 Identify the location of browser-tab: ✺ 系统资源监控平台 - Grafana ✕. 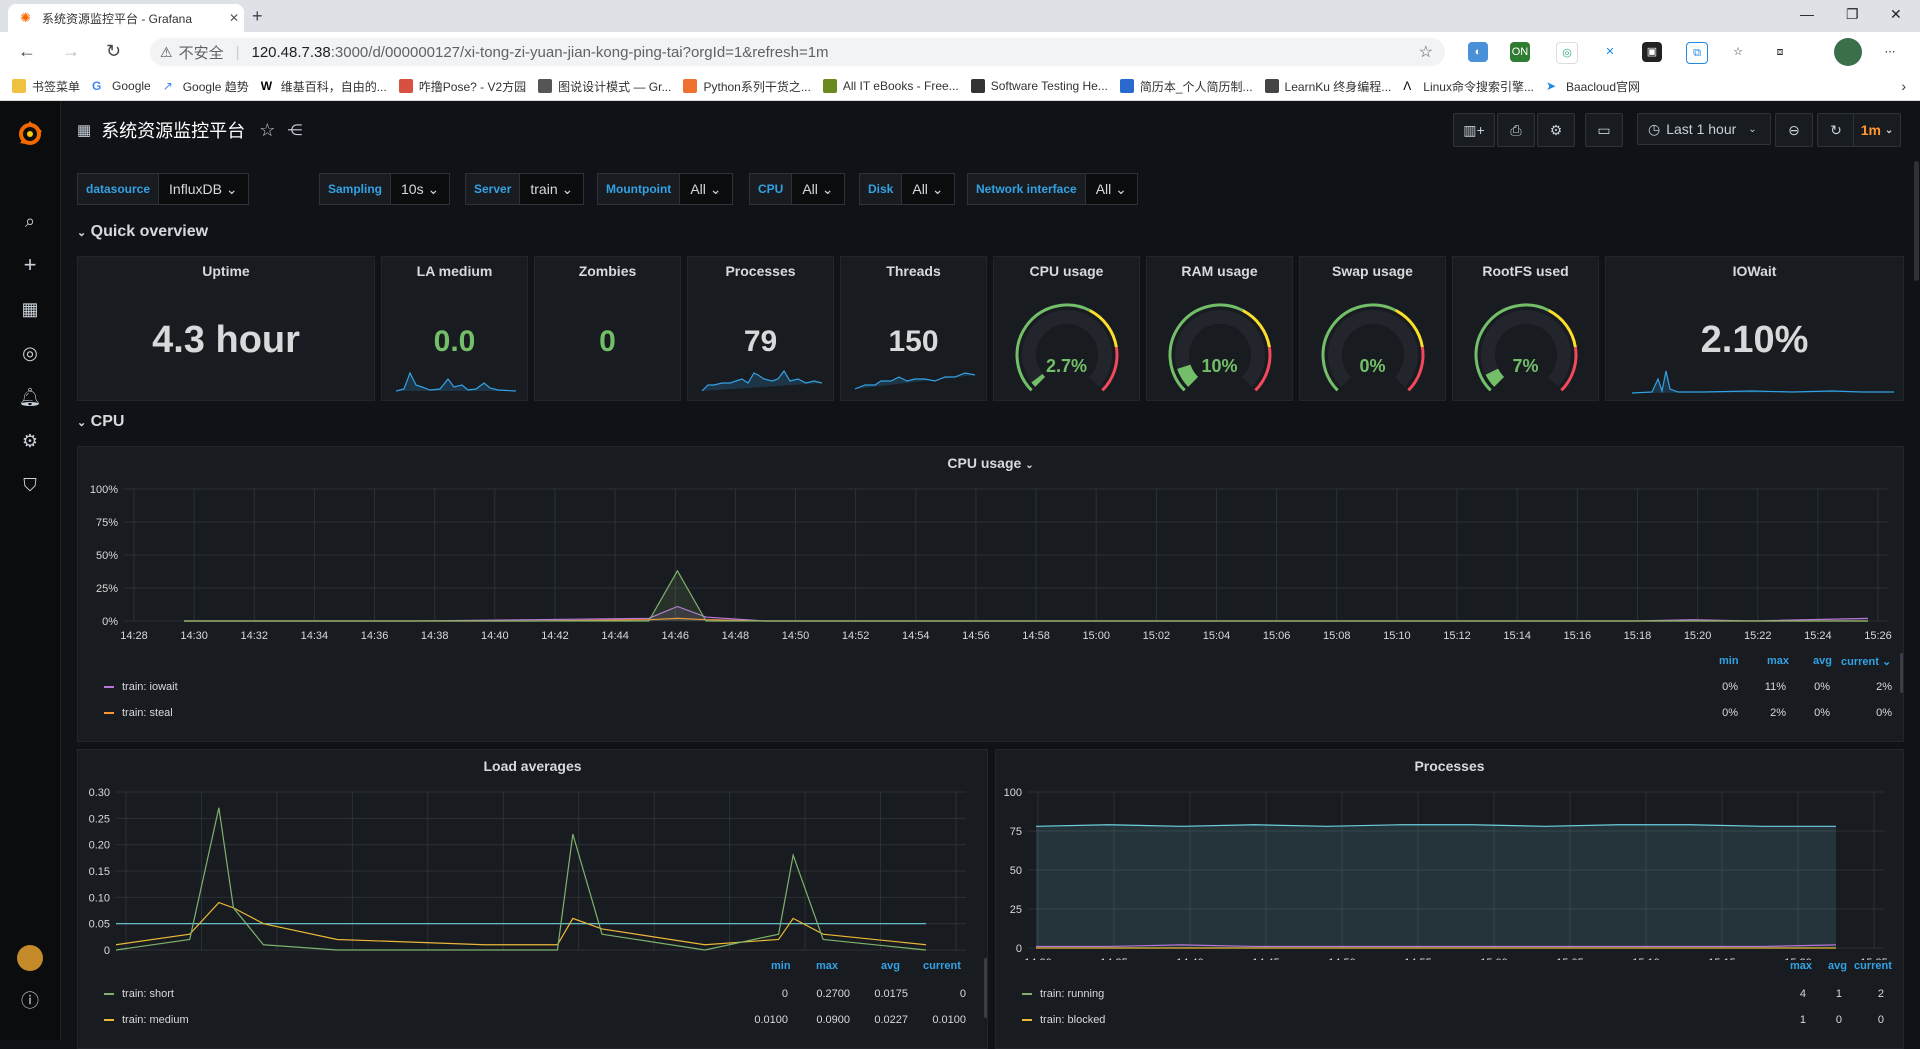
(126, 18).